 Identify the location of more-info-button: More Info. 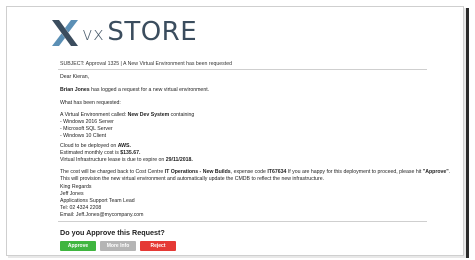
(118, 246).